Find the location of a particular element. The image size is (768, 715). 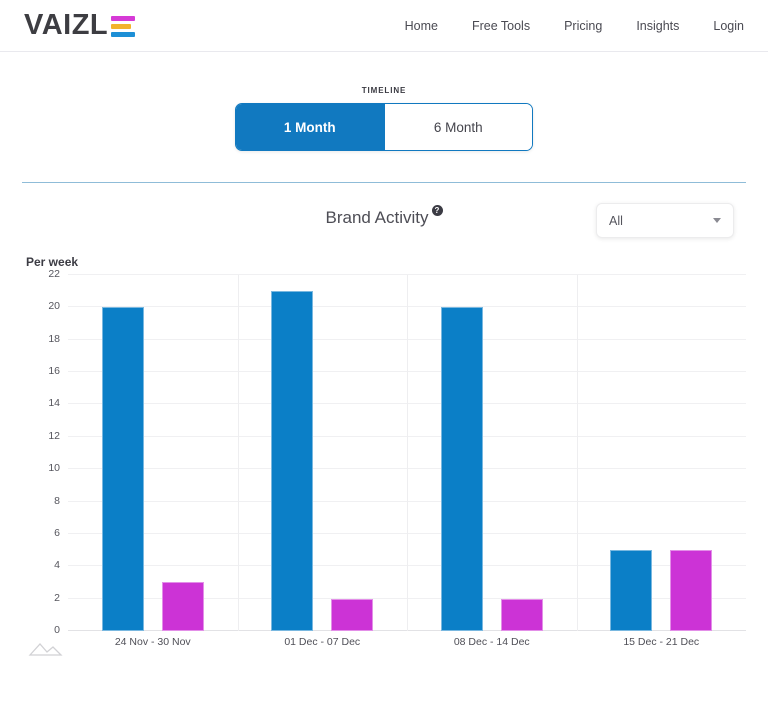

timeline-label: TIMELINE is located at coordinates (384, 90).